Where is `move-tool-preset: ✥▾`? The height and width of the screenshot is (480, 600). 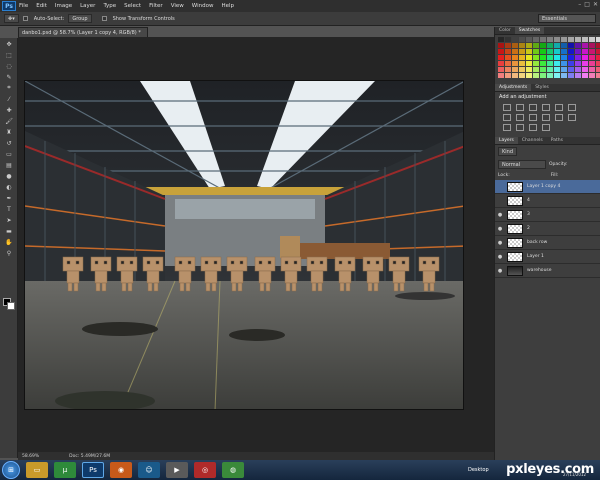 move-tool-preset: ✥▾ is located at coordinates (11, 18).